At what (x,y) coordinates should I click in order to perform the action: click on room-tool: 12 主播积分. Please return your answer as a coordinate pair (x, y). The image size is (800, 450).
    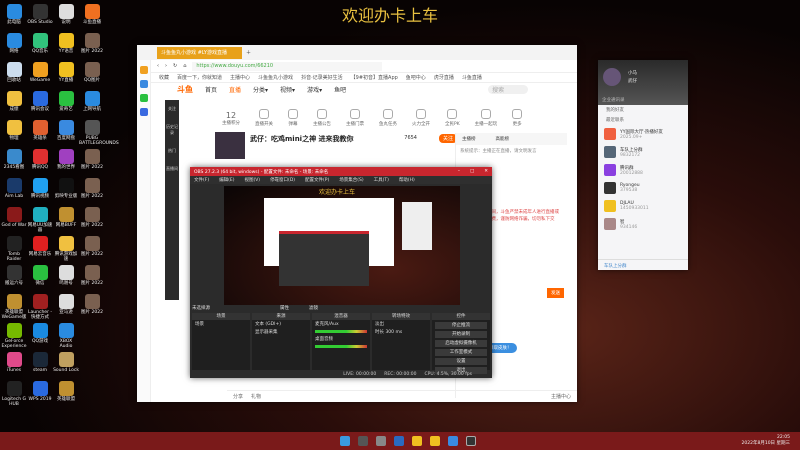
    Looking at the image, I should click on (231, 118).